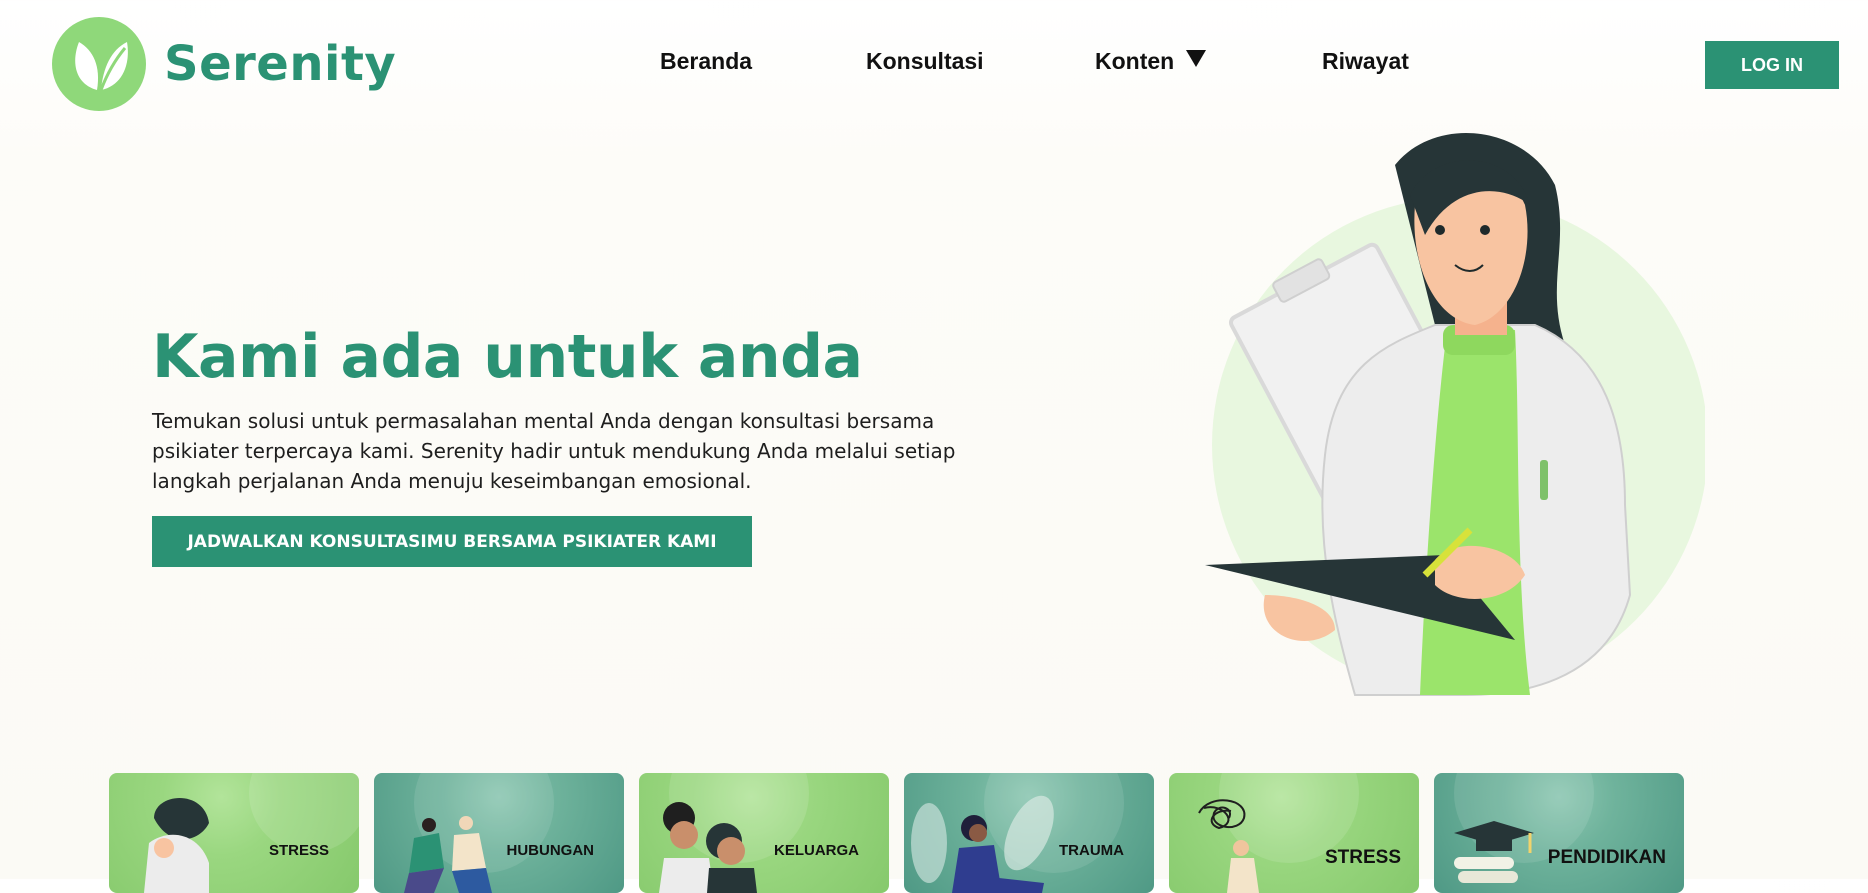 Image resolution: width=1868 pixels, height=893 pixels. Describe the element at coordinates (1606, 857) in the screenshot. I see `category-label: PENDIDIKAN` at that location.